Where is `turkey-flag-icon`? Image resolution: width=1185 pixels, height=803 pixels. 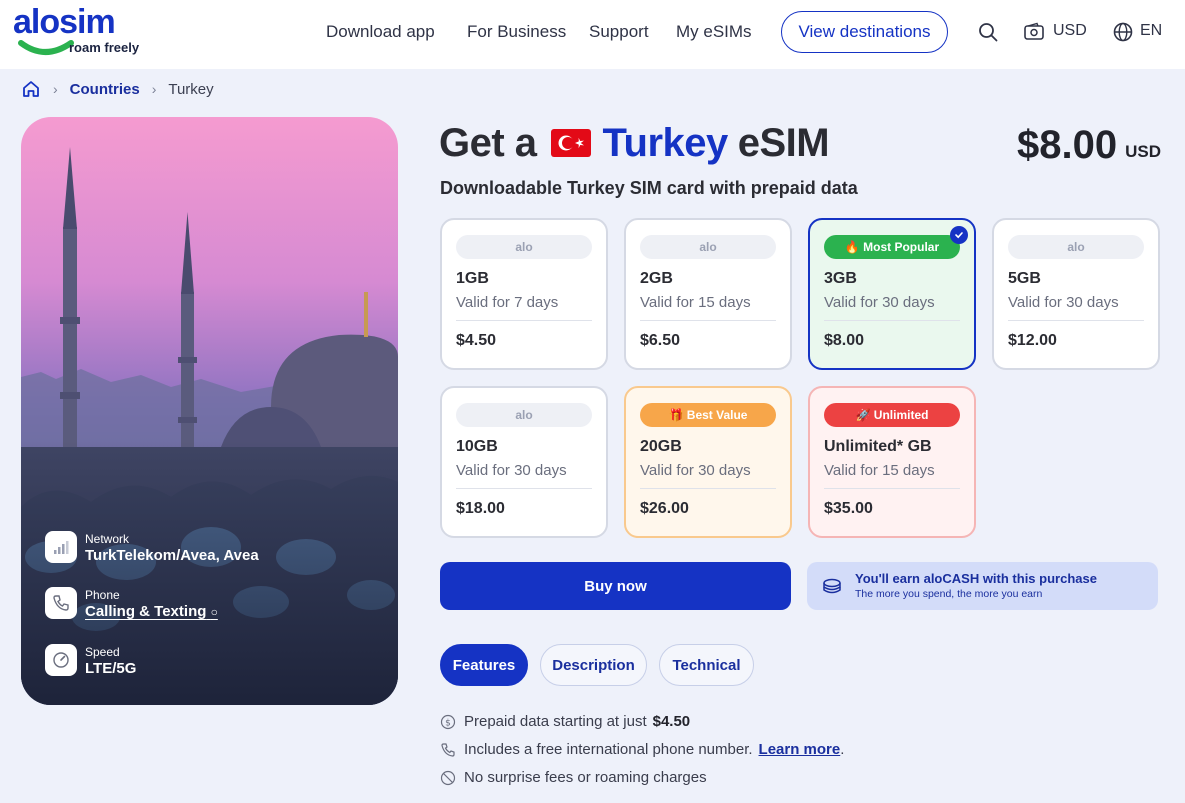
turkey-flag-icon is located at coordinates (570, 143).